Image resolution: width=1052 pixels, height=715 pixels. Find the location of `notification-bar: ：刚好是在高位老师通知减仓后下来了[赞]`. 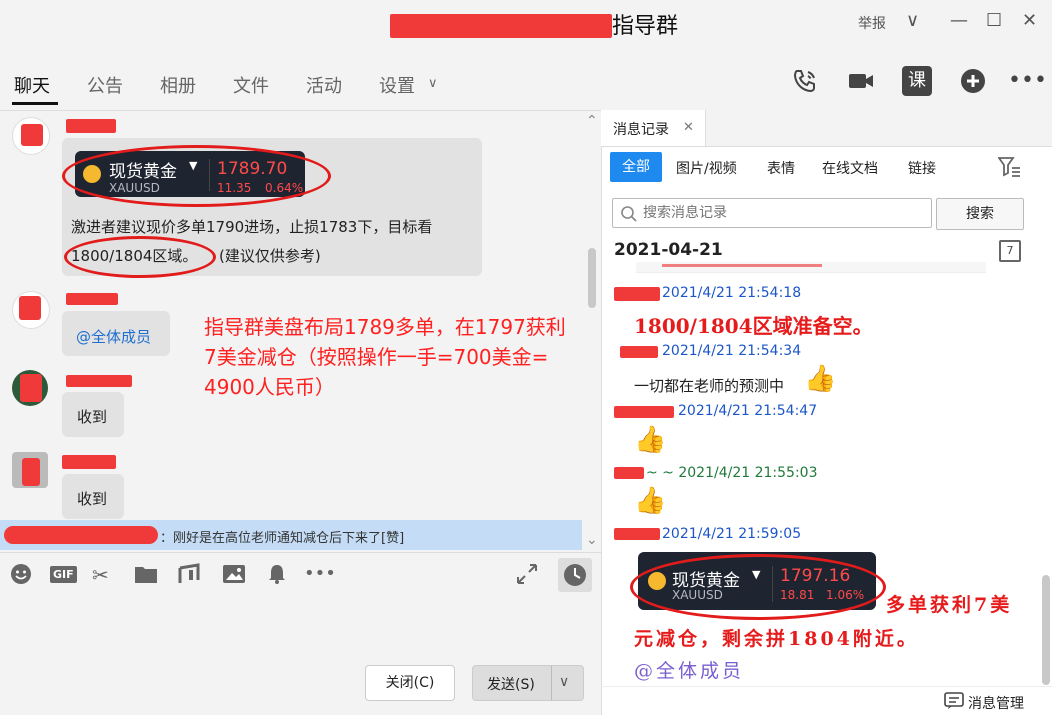

notification-bar: ：刚好是在高位老师通知减仓后下来了[赞] is located at coordinates (291, 535).